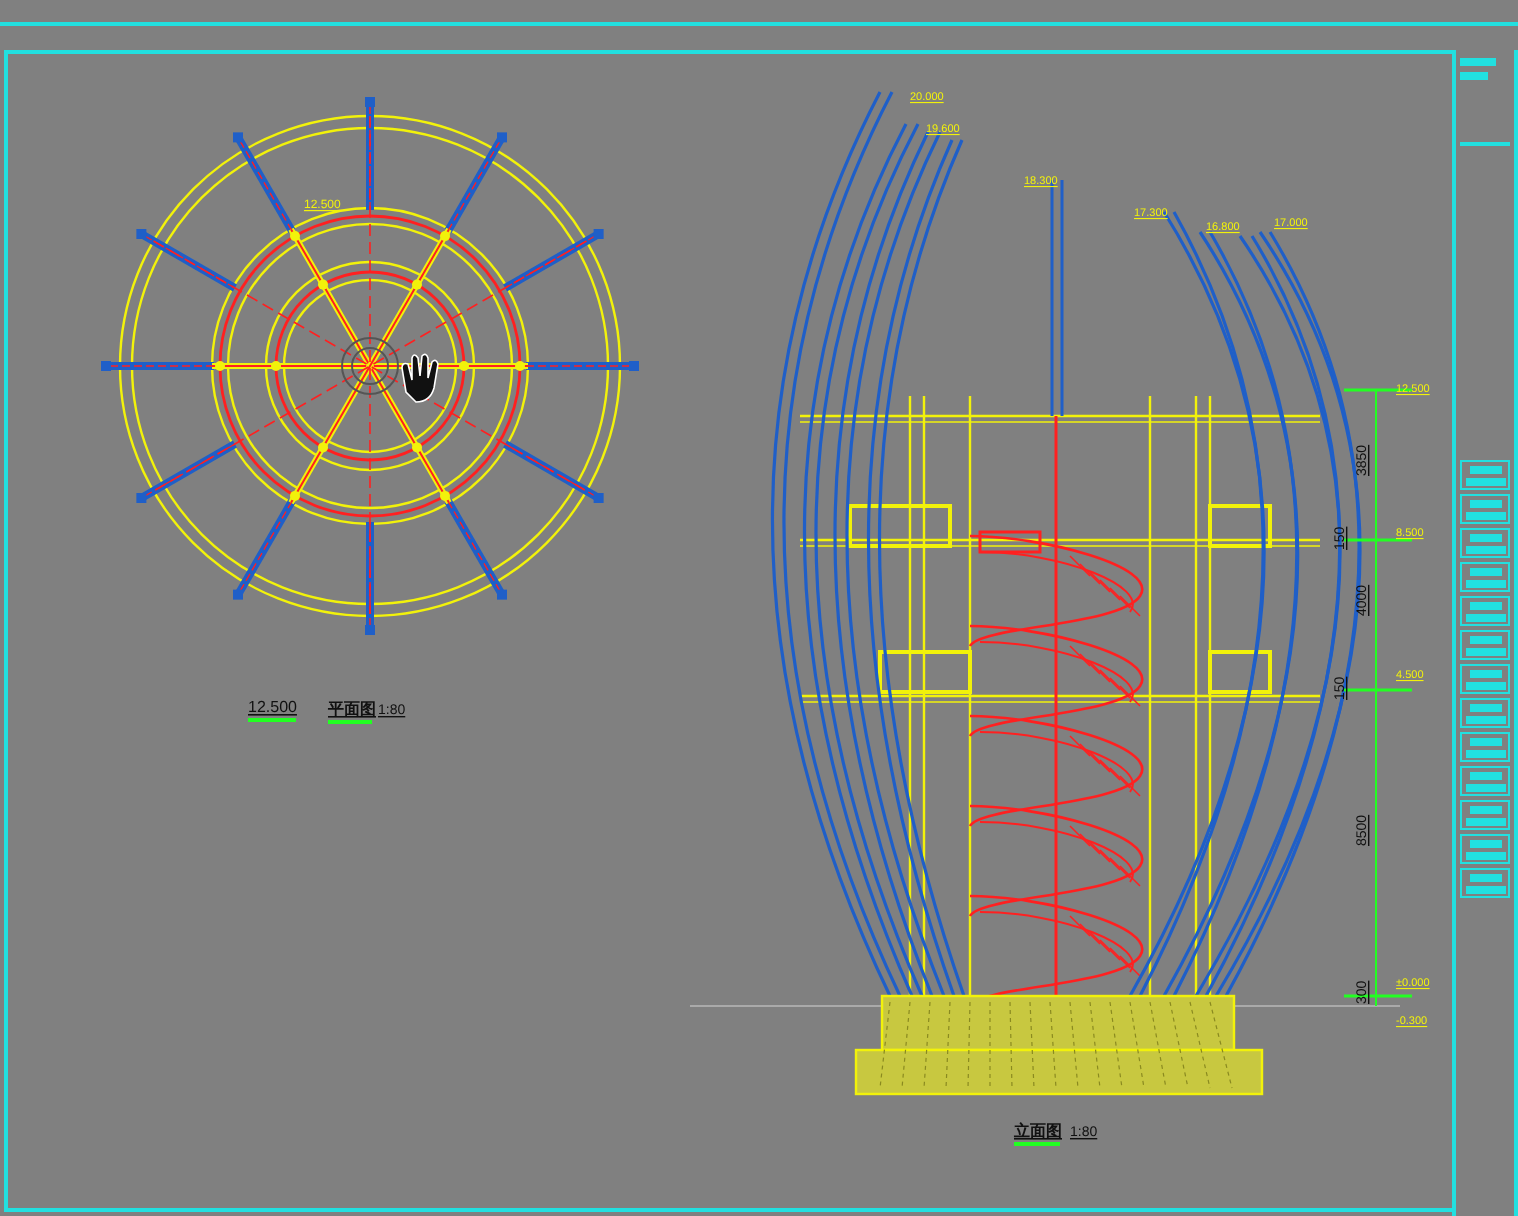 This screenshot has width=1518, height=1216. I want to click on plan-level-mark: 12.500, so click(272, 707).